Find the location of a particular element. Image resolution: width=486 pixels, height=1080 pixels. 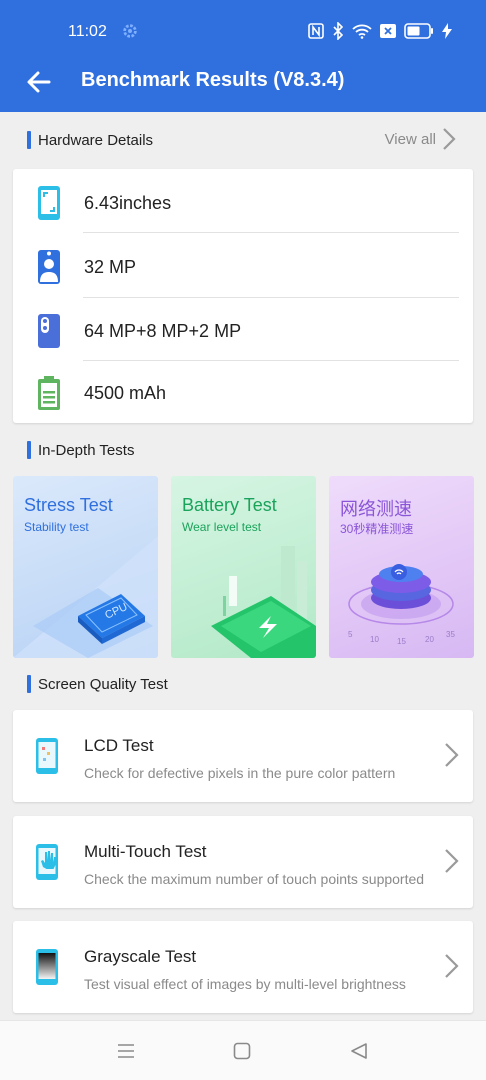

hardware-row-battery: 4500 mAh is located at coordinates (243, 393).